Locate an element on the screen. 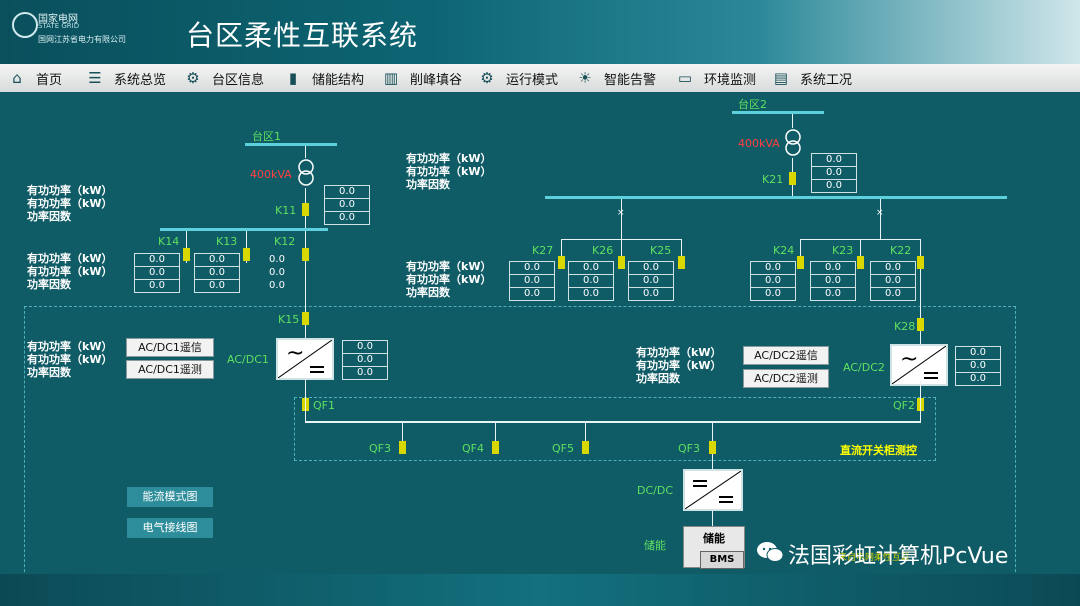 Image resolution: width=1080 pixels, height=606 pixels. switch-k13 is located at coordinates (246, 254).